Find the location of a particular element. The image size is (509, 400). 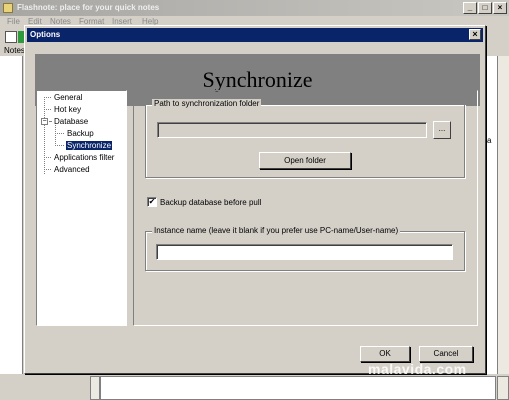

watermark: malavida.com is located at coordinates (417, 369).